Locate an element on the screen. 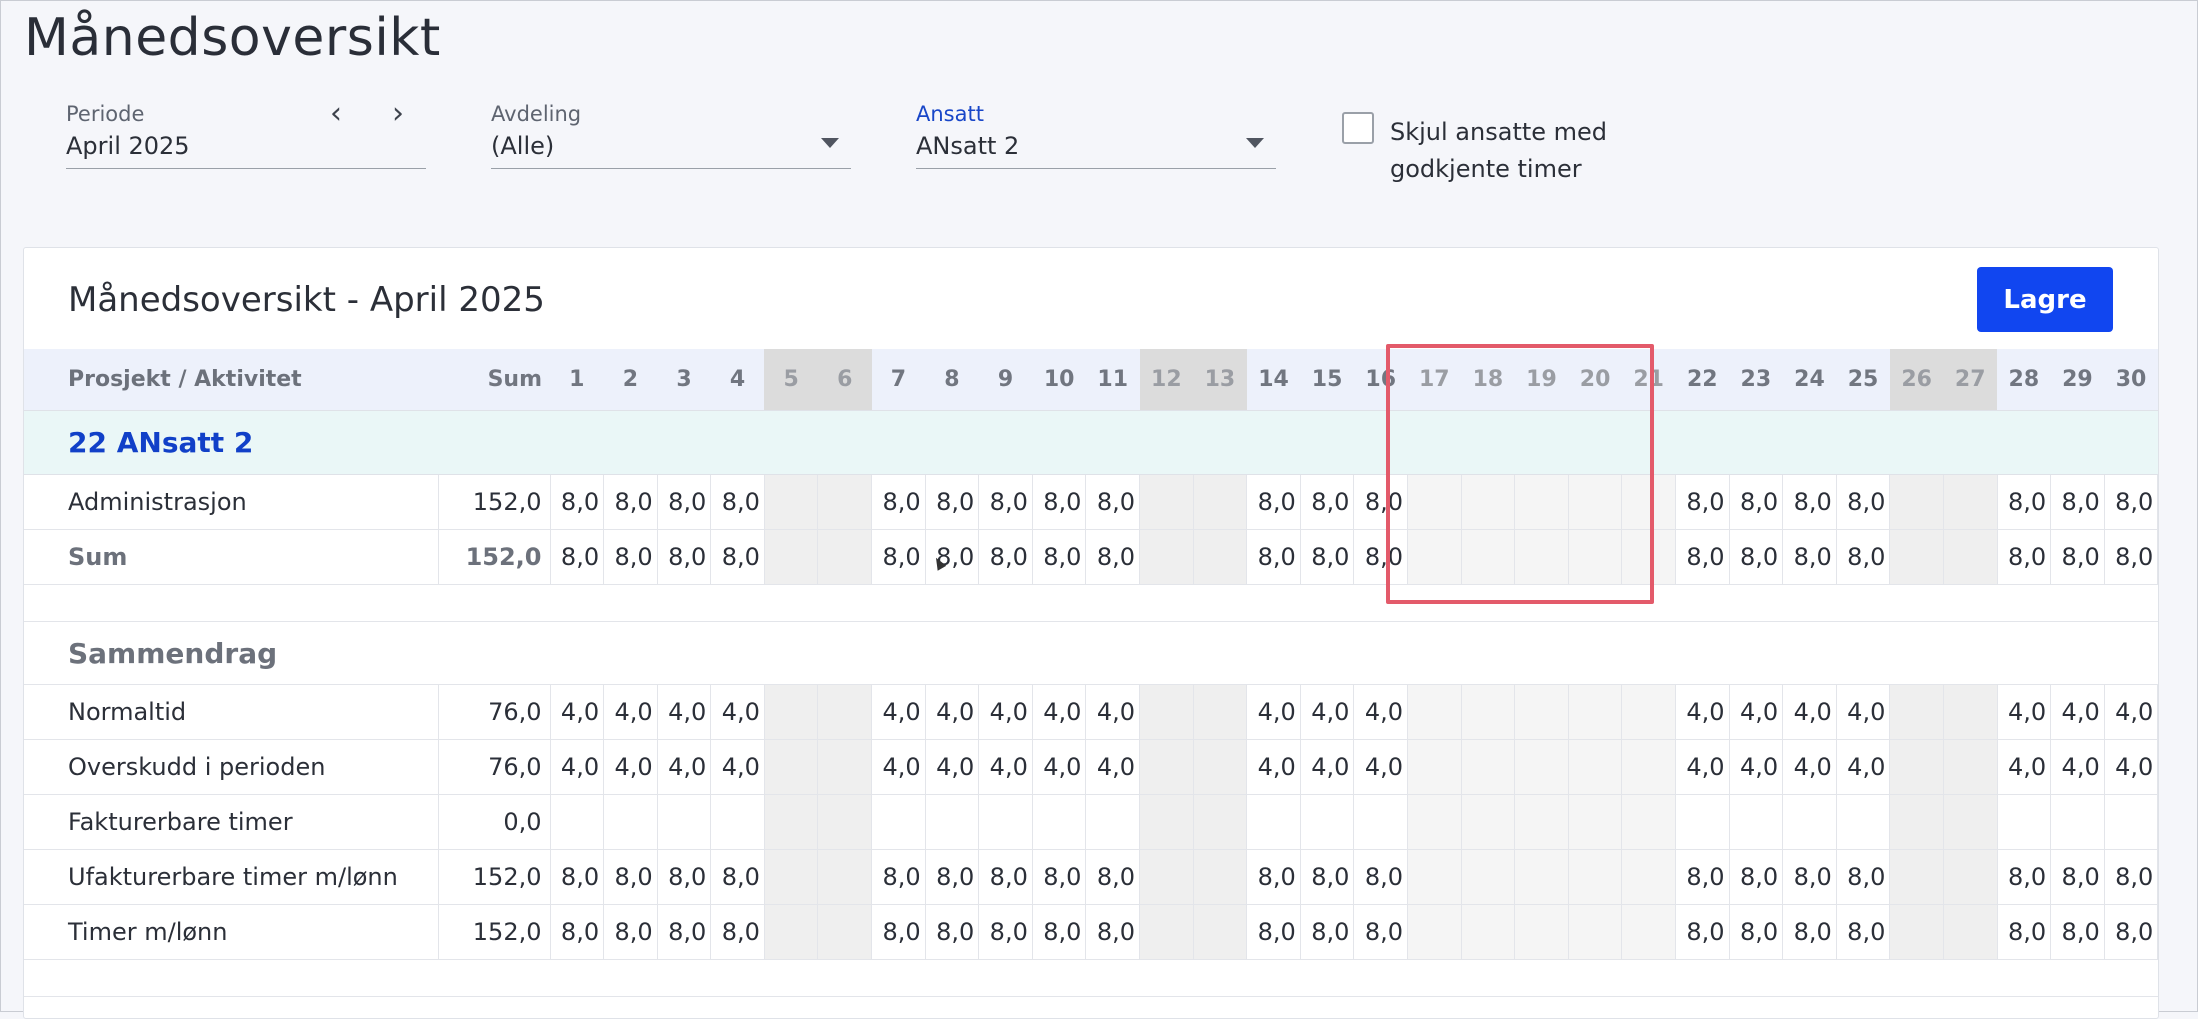  hour-cell-day-23: 4,0 is located at coordinates (1756, 712).